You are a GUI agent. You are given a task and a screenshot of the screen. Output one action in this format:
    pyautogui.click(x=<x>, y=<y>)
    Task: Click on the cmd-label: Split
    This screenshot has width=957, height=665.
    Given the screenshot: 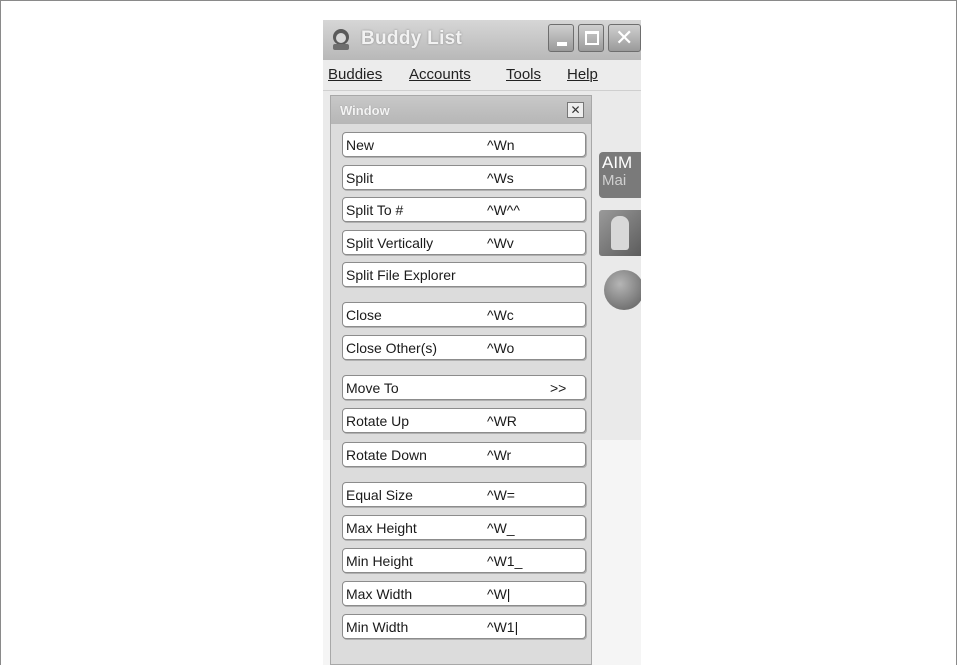 What is the action you would take?
    pyautogui.click(x=360, y=178)
    